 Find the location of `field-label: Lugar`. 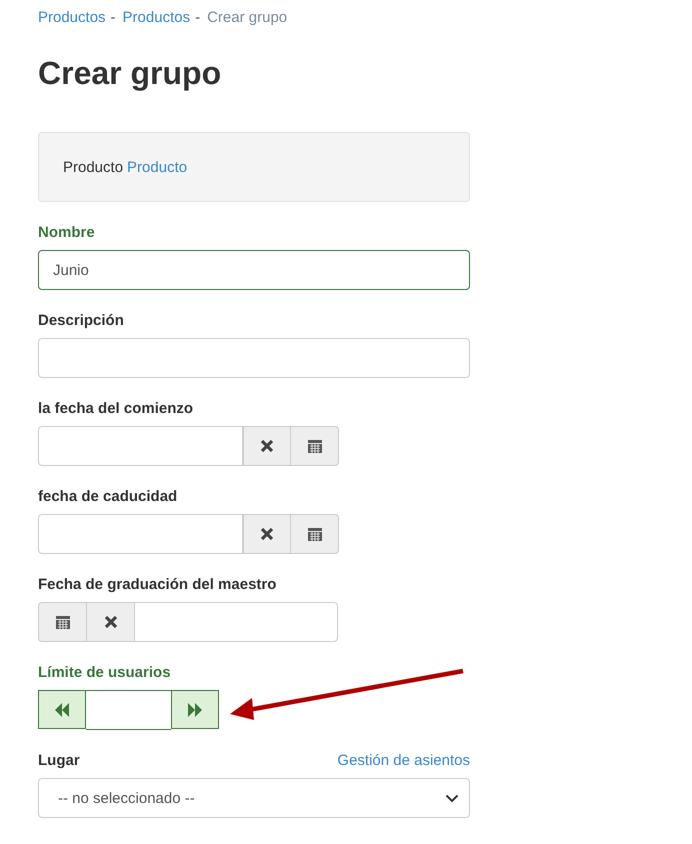

field-label: Lugar is located at coordinates (59, 760).